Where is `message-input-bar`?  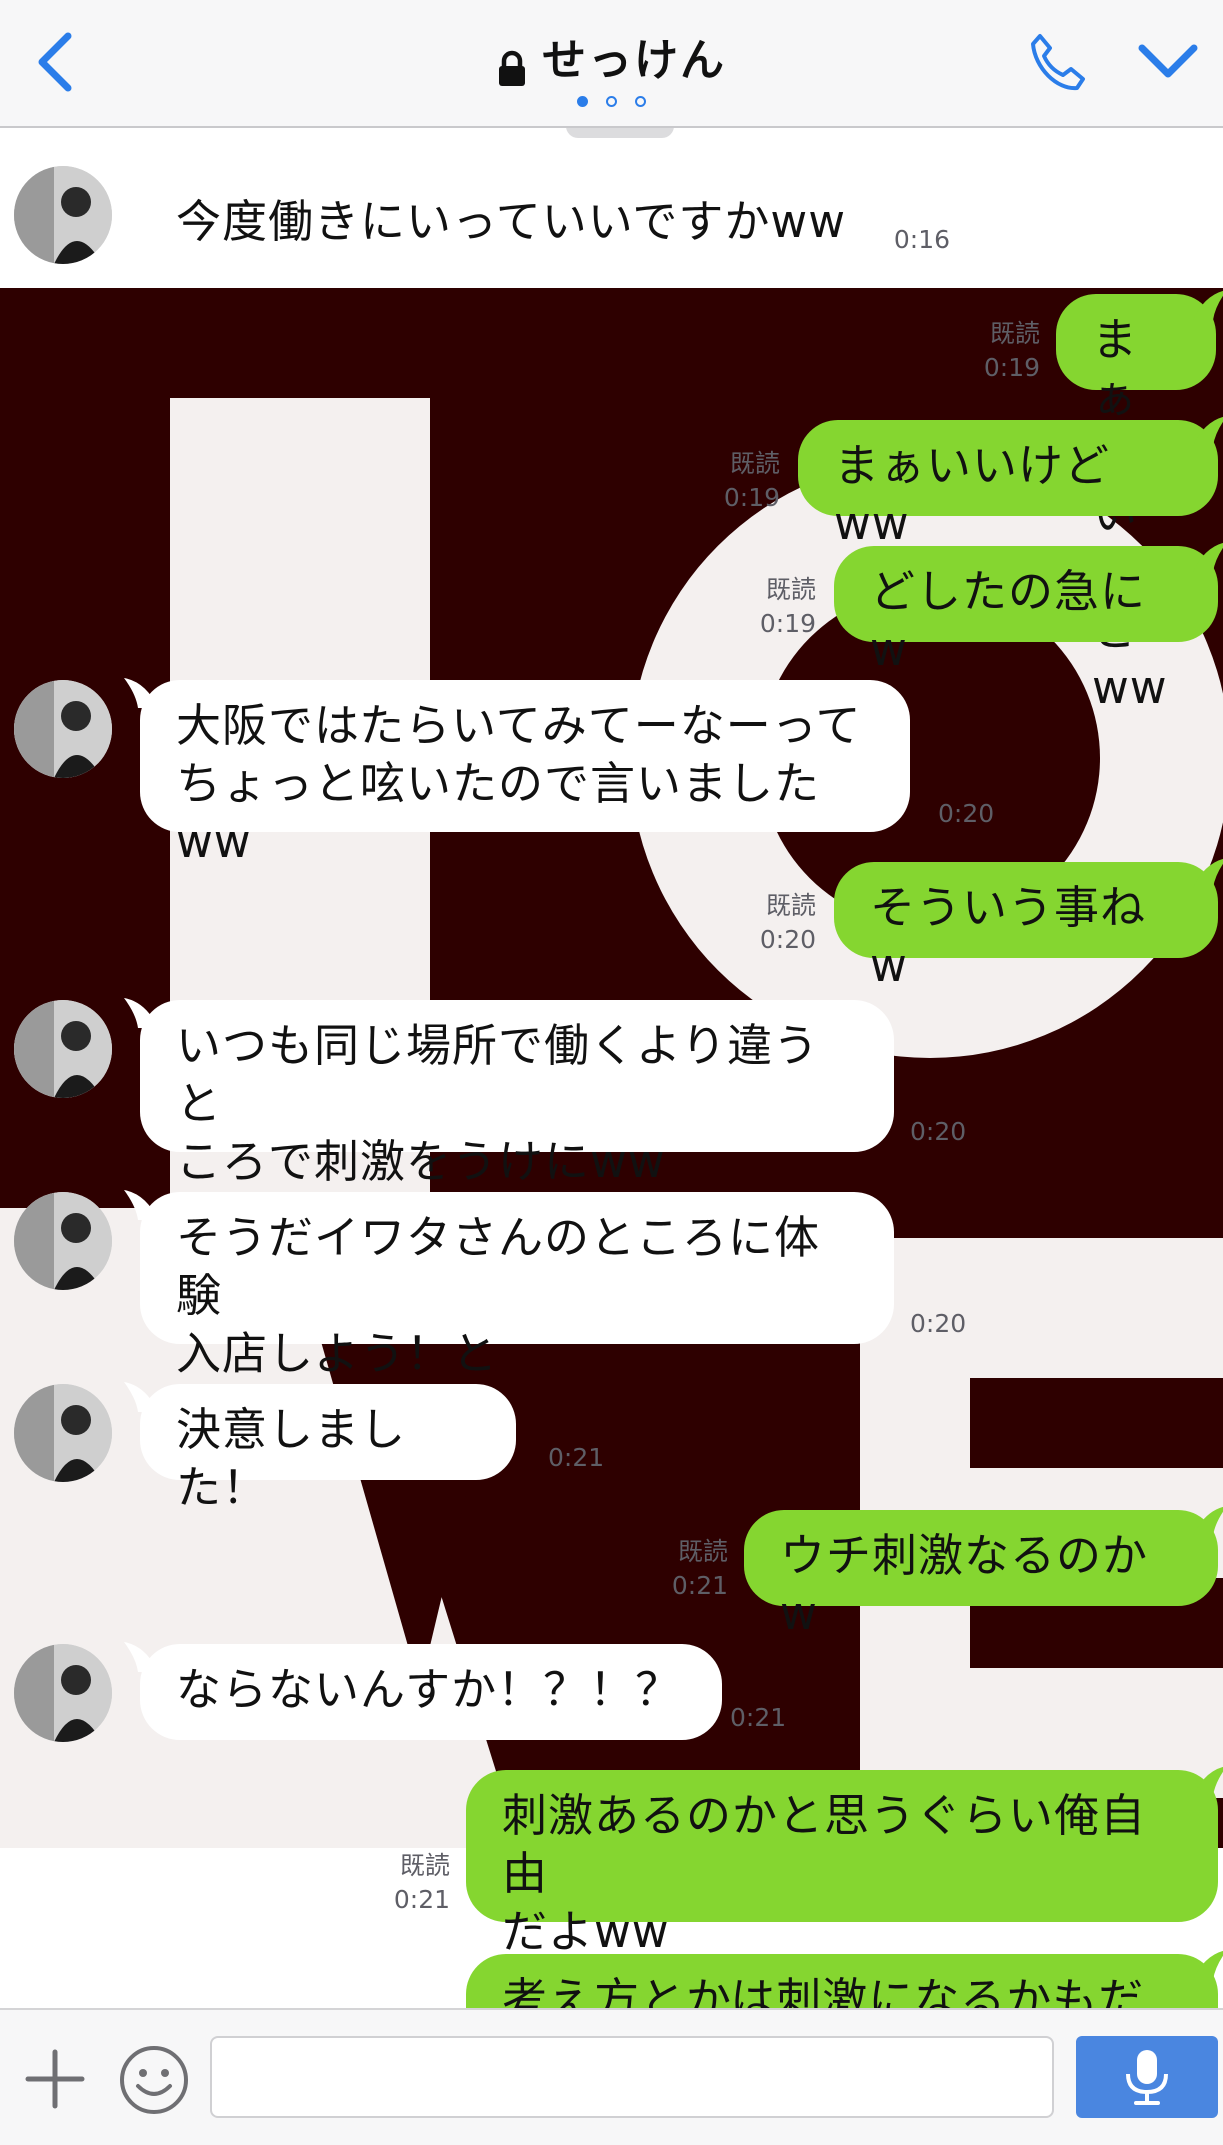 message-input-bar is located at coordinates (611, 2076).